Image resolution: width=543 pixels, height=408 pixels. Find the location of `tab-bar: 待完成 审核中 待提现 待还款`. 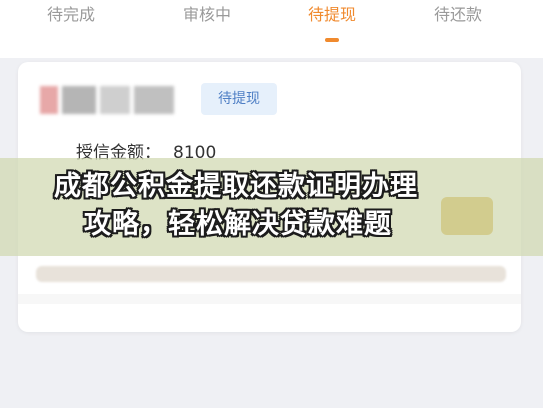

tab-bar: 待完成 审核中 待提现 待还款 is located at coordinates (271, 29).